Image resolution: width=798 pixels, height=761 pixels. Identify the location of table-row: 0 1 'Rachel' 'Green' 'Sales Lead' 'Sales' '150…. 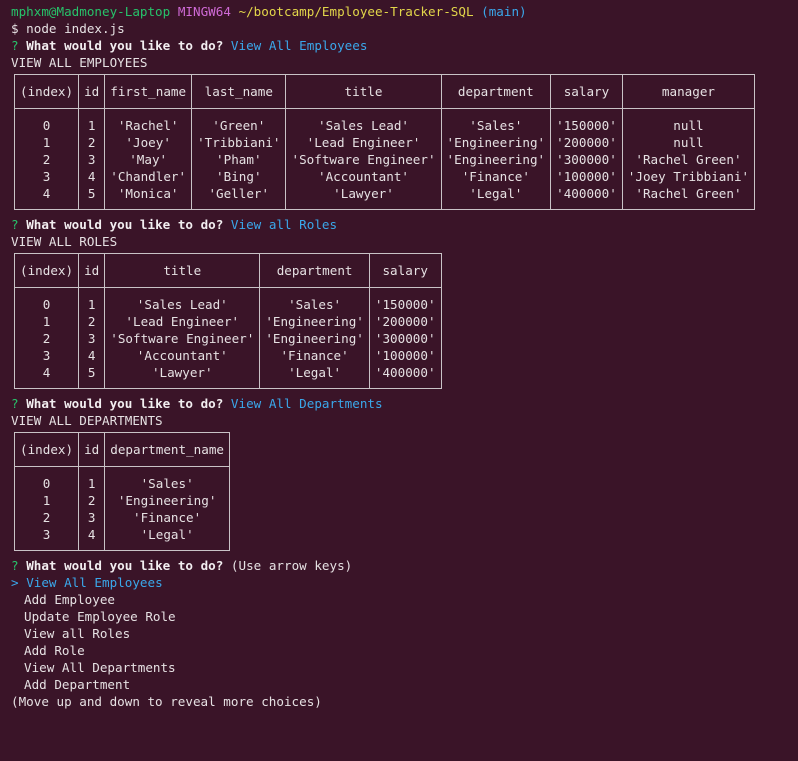
(384, 121).